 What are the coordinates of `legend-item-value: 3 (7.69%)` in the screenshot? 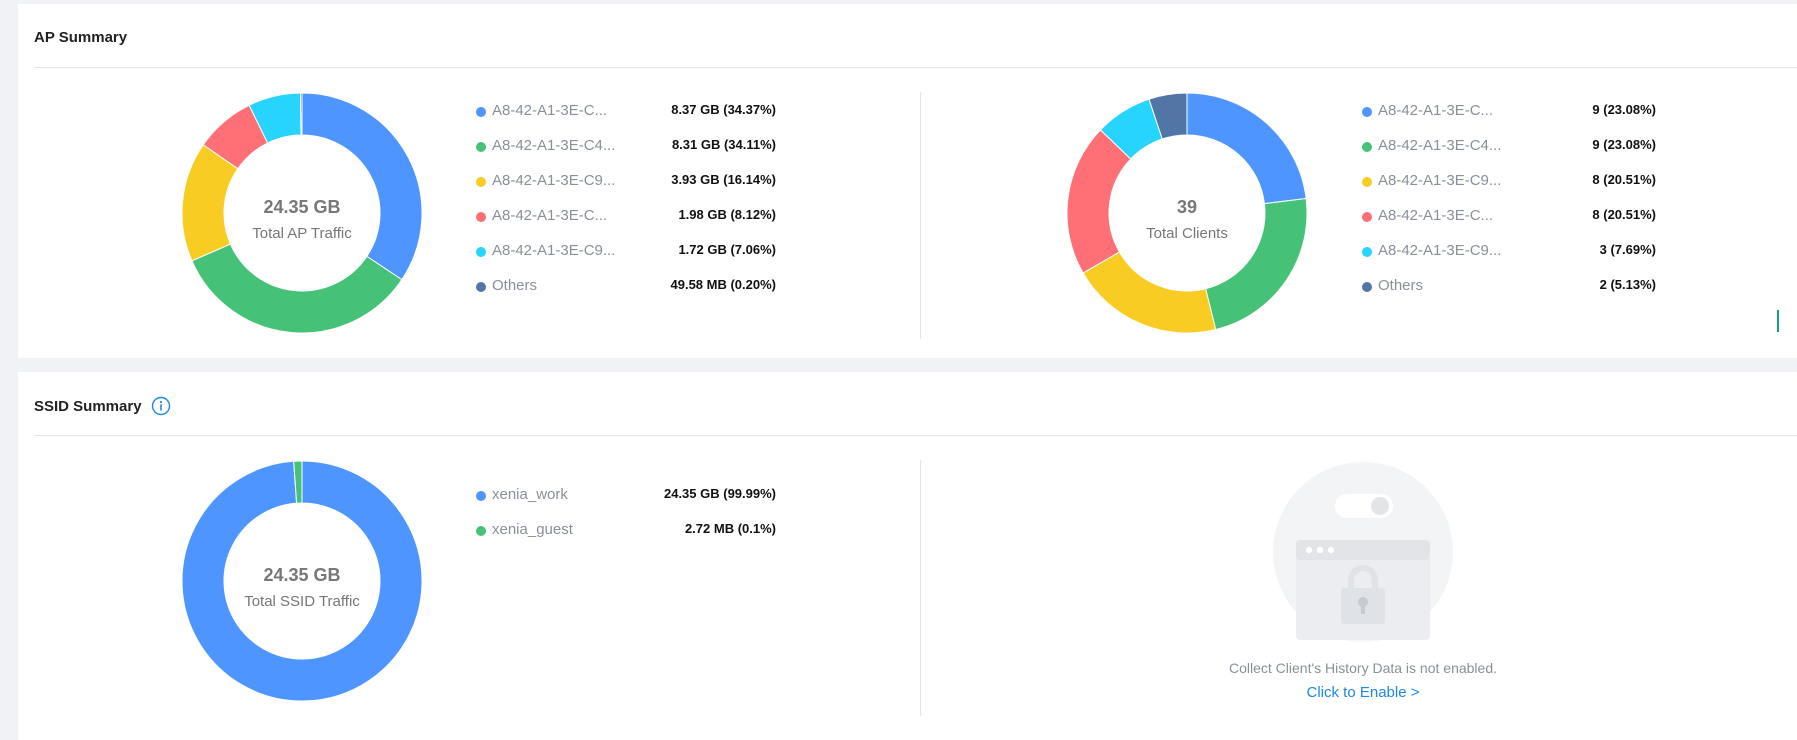 It's located at (1627, 249).